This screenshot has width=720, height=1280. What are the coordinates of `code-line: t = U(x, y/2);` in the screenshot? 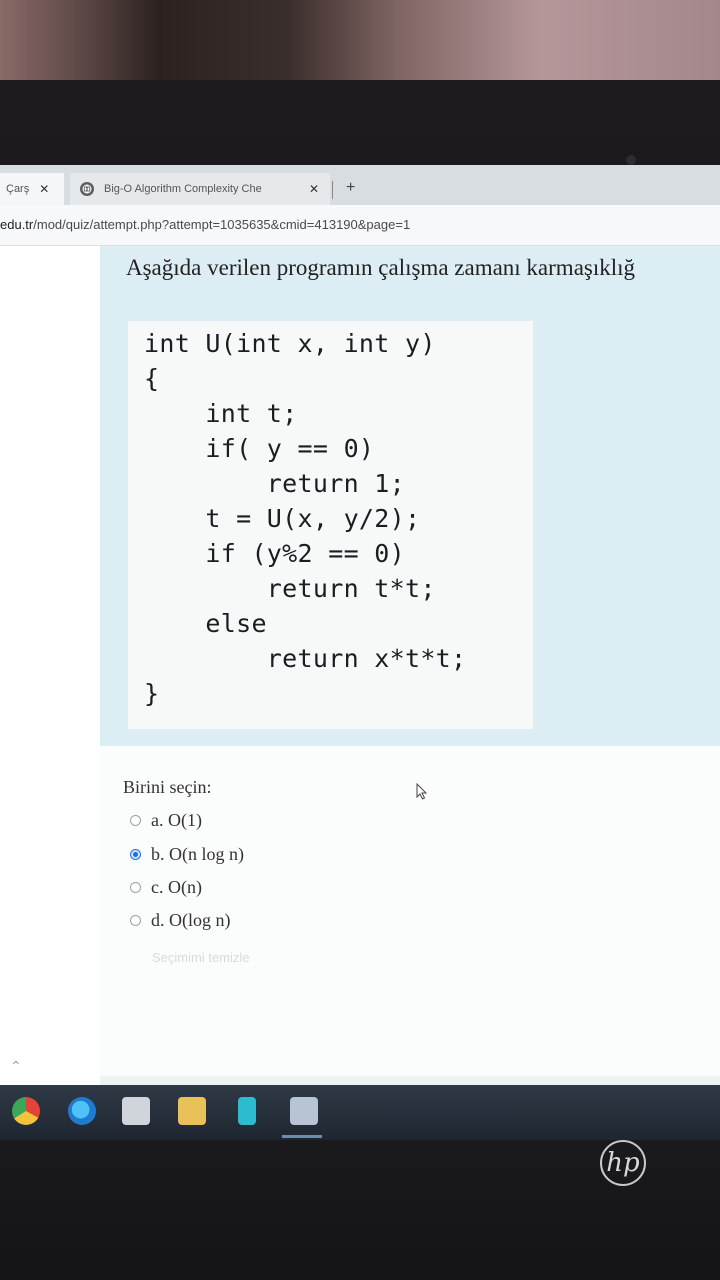 It's located at (282, 518).